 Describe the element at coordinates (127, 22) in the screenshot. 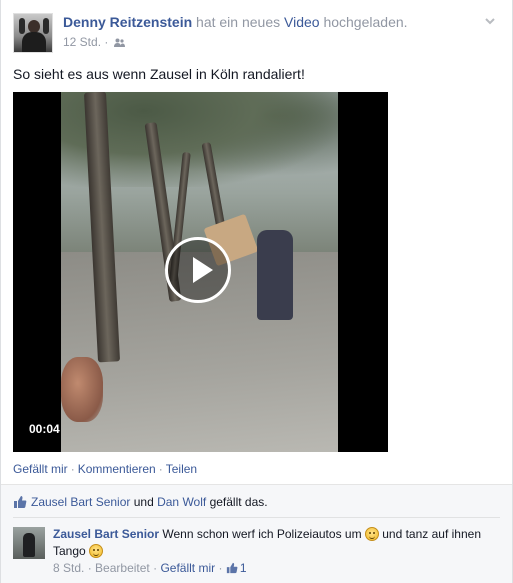

I see `author-name-link: Denny Reitzenstein` at that location.